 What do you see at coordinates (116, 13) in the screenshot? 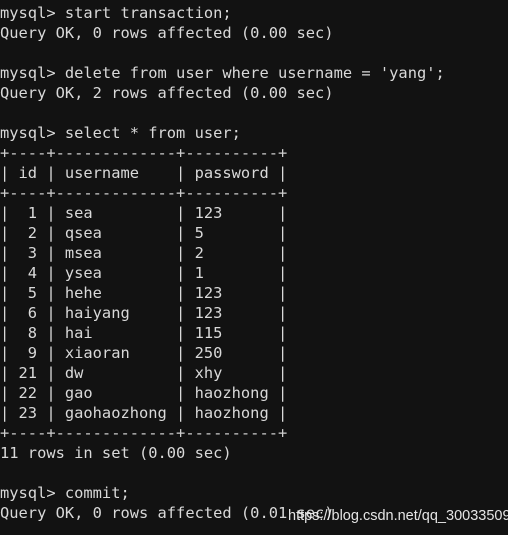
I see `terminal-line: mysql> start transaction;` at bounding box center [116, 13].